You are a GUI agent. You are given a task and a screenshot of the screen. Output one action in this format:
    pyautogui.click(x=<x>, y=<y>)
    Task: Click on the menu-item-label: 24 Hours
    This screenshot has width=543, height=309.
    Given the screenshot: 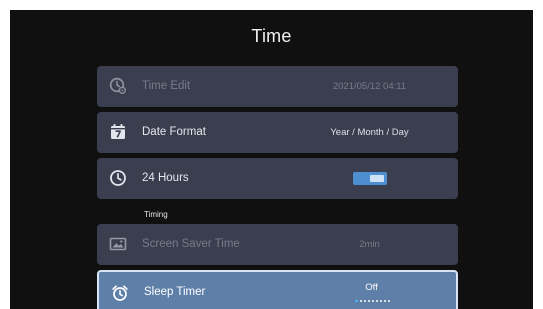 What is the action you would take?
    pyautogui.click(x=165, y=178)
    